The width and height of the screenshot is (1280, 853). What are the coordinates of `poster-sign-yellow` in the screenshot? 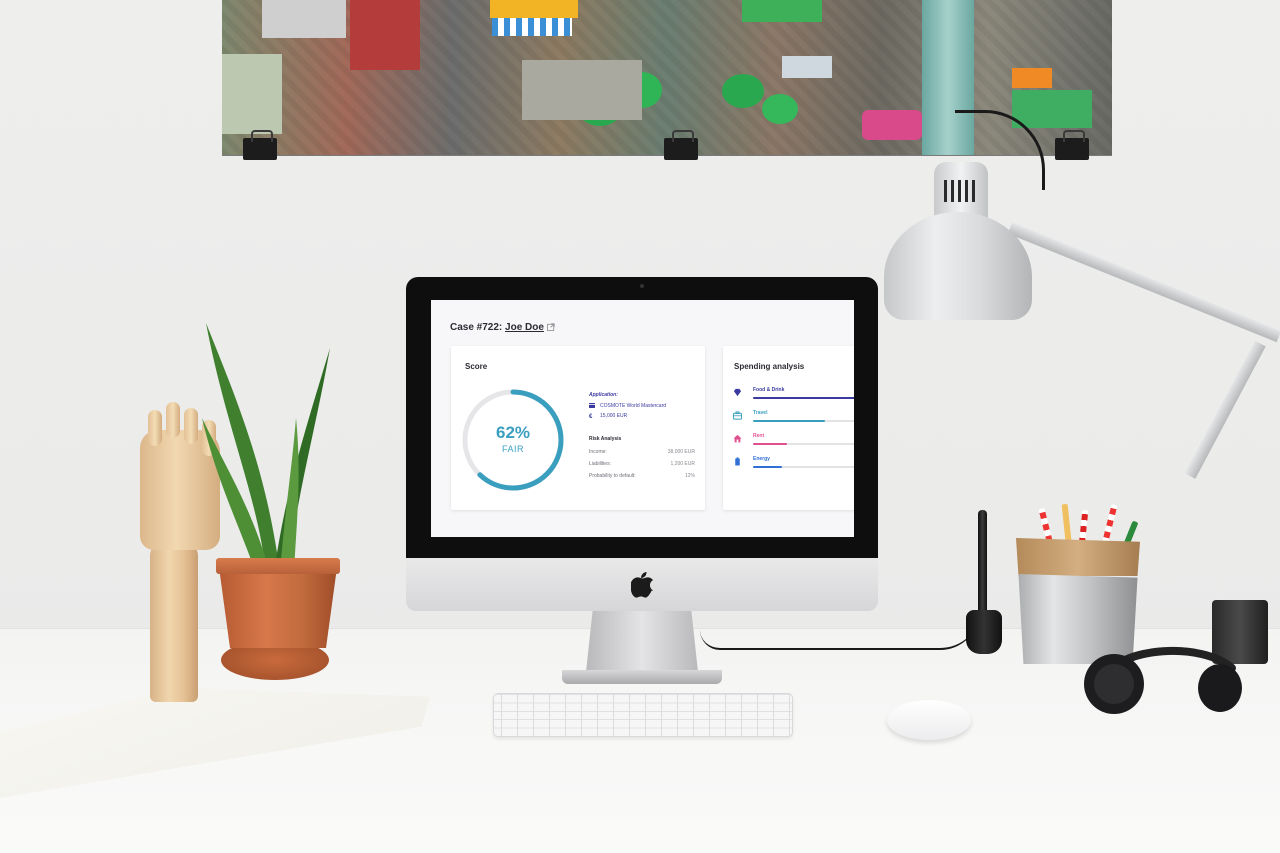 It's located at (534, 9).